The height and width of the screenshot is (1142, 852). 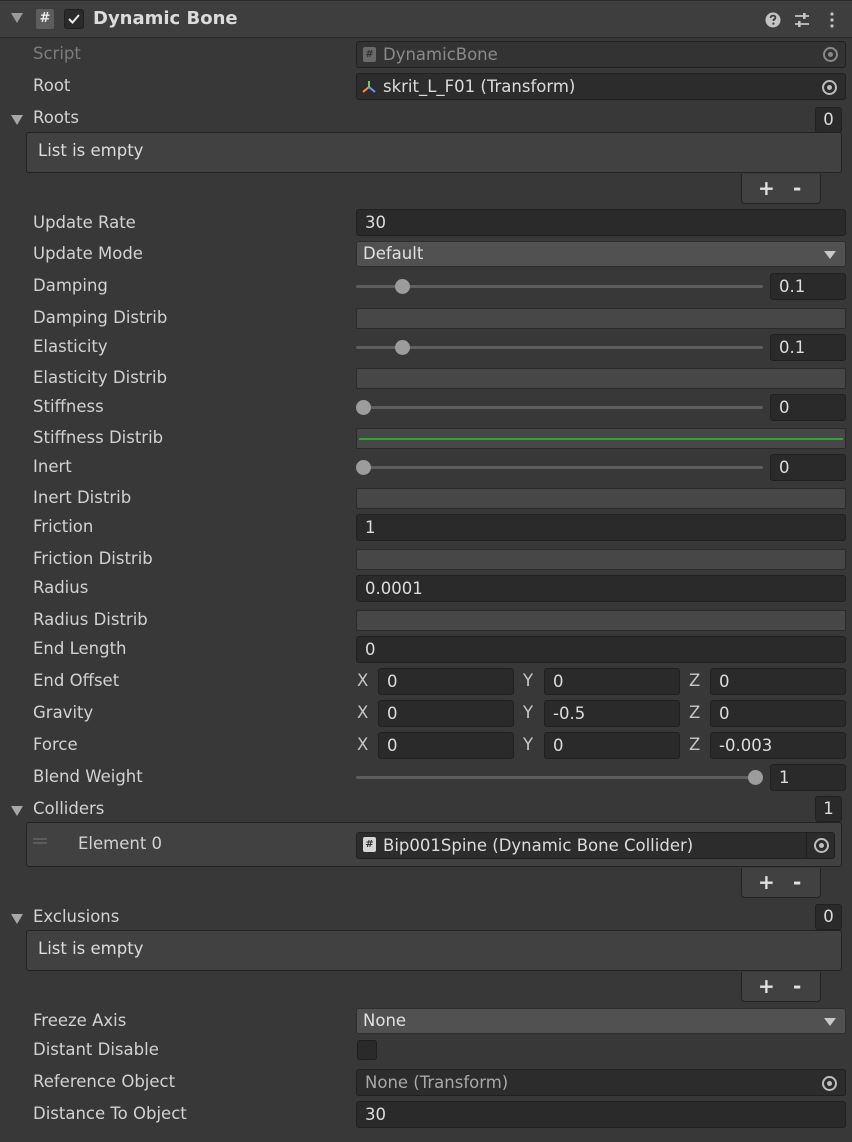 What do you see at coordinates (538, 845) in the screenshot?
I see `collider-element-value: Bip001Spine (Dynamic Bone Collider)` at bounding box center [538, 845].